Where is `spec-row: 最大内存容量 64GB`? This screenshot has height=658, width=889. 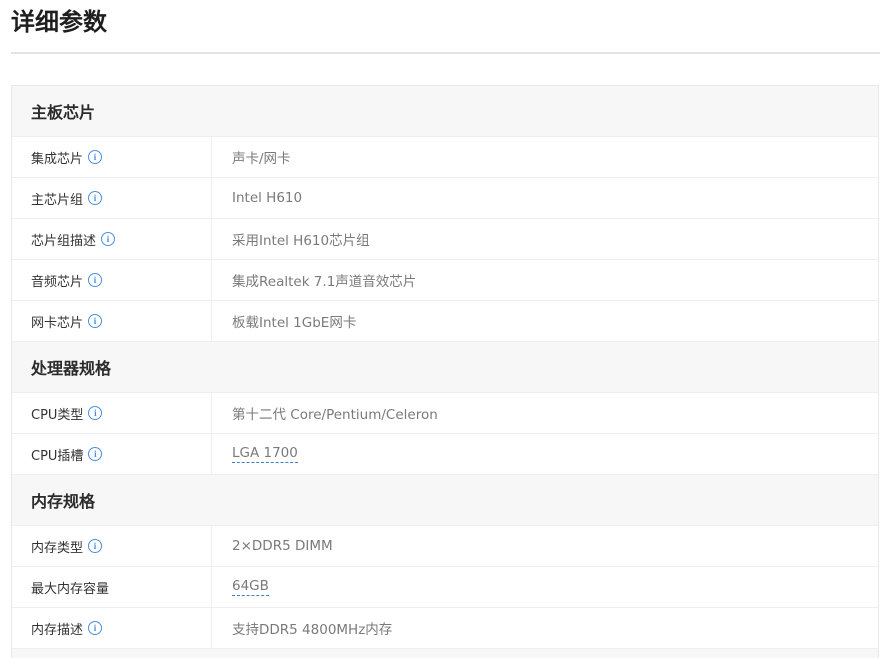 spec-row: 最大内存容量 64GB is located at coordinates (445, 587).